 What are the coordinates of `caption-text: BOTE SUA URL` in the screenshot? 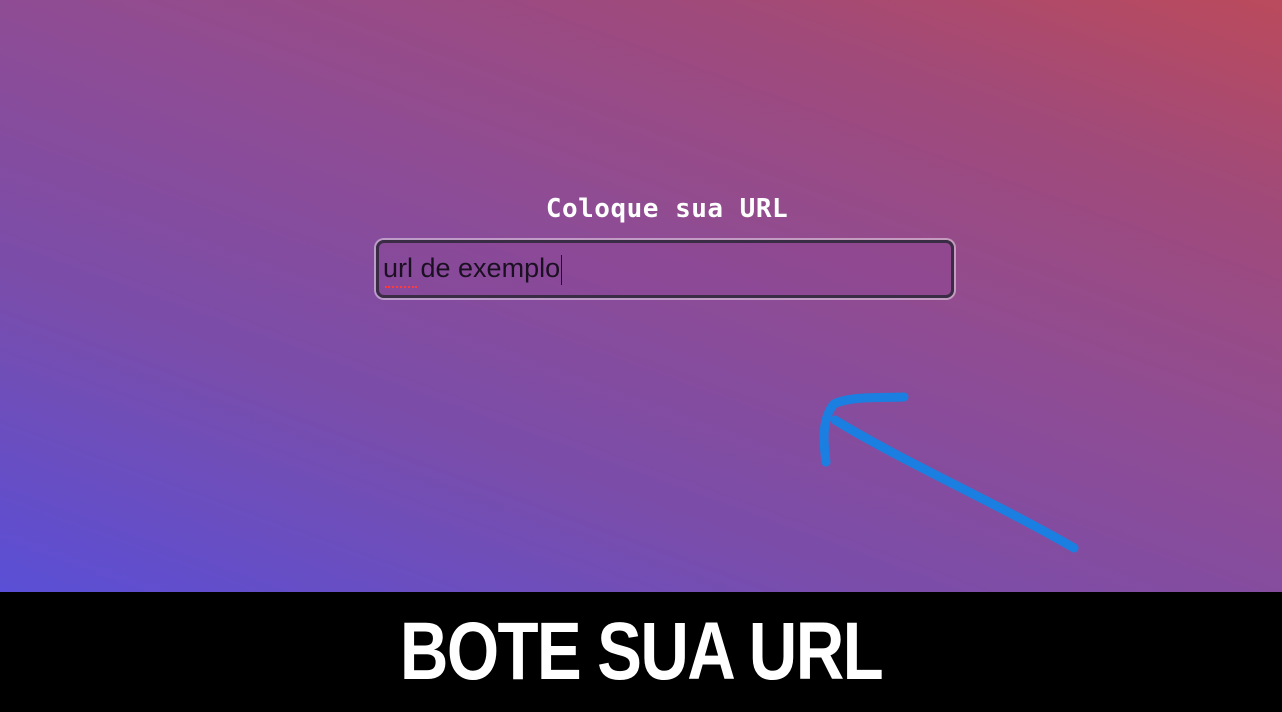 It's located at (641, 651).